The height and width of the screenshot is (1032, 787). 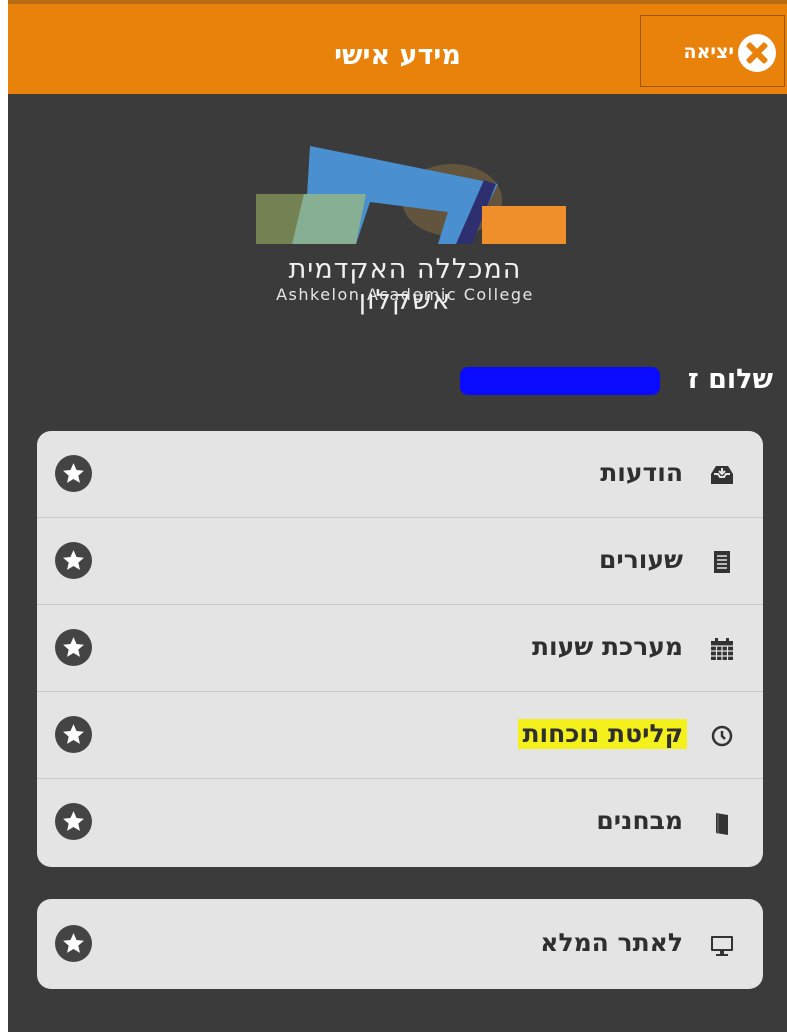 I want to click on menu-item-label: שעורים, so click(x=640, y=559).